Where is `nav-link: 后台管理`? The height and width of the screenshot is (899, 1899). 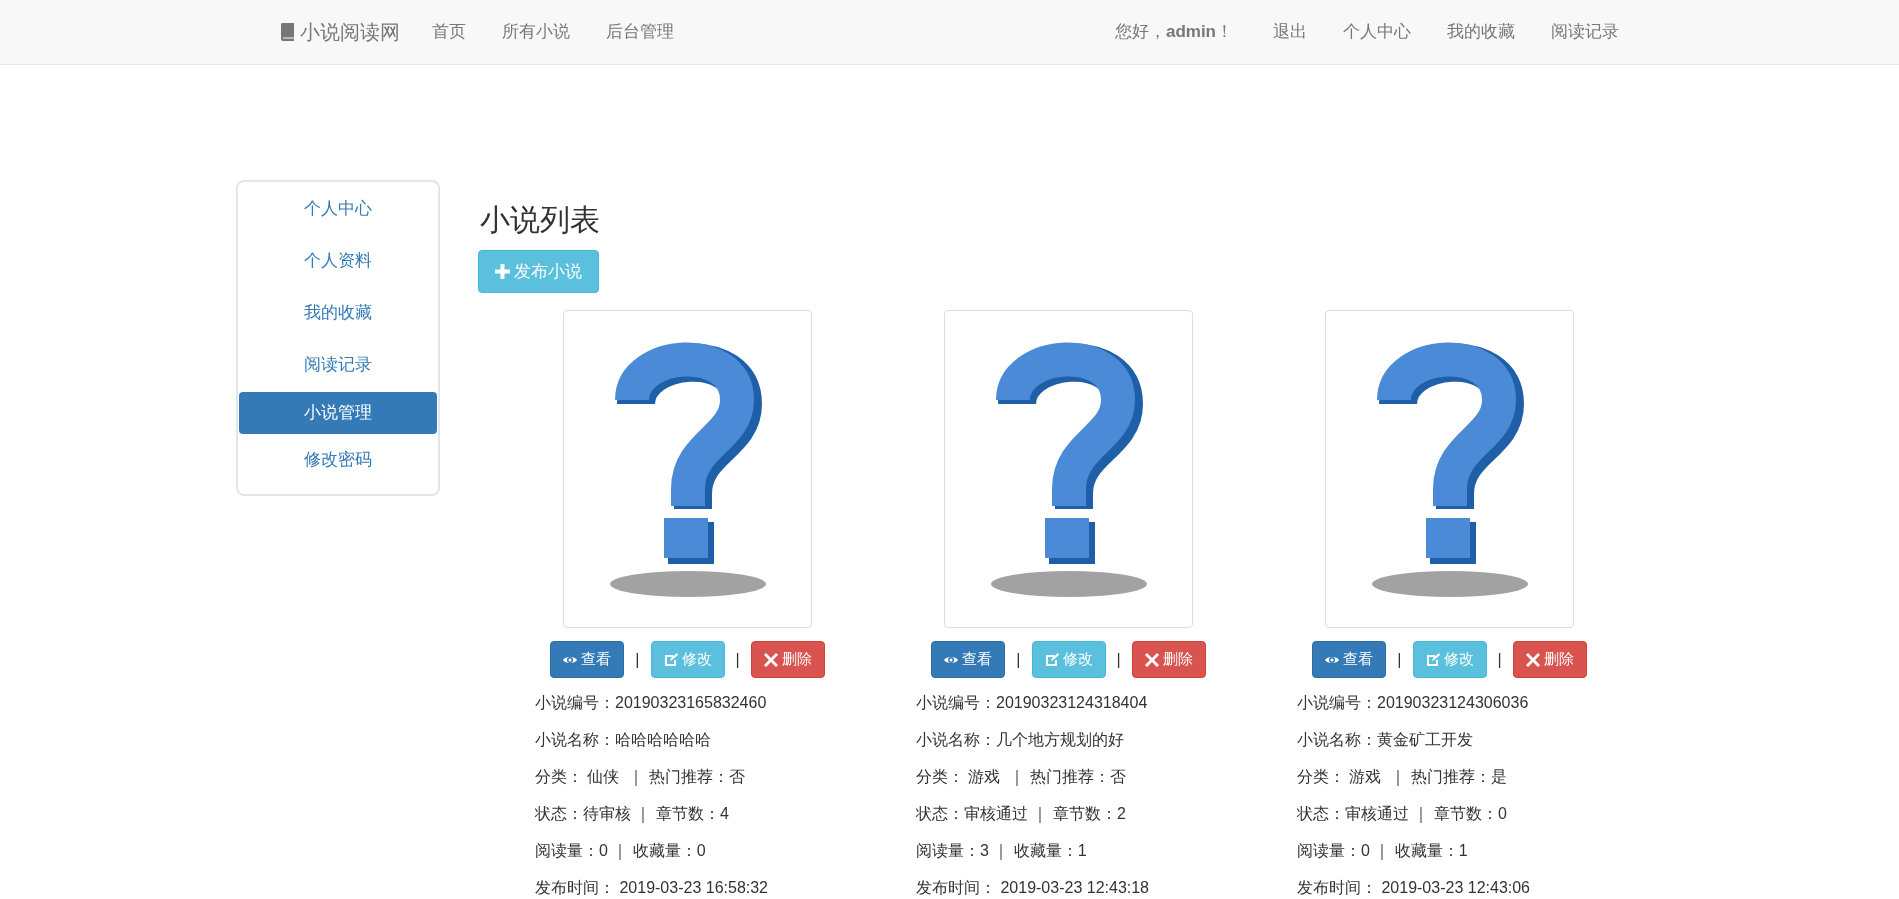
nav-link: 后台管理 is located at coordinates (640, 32).